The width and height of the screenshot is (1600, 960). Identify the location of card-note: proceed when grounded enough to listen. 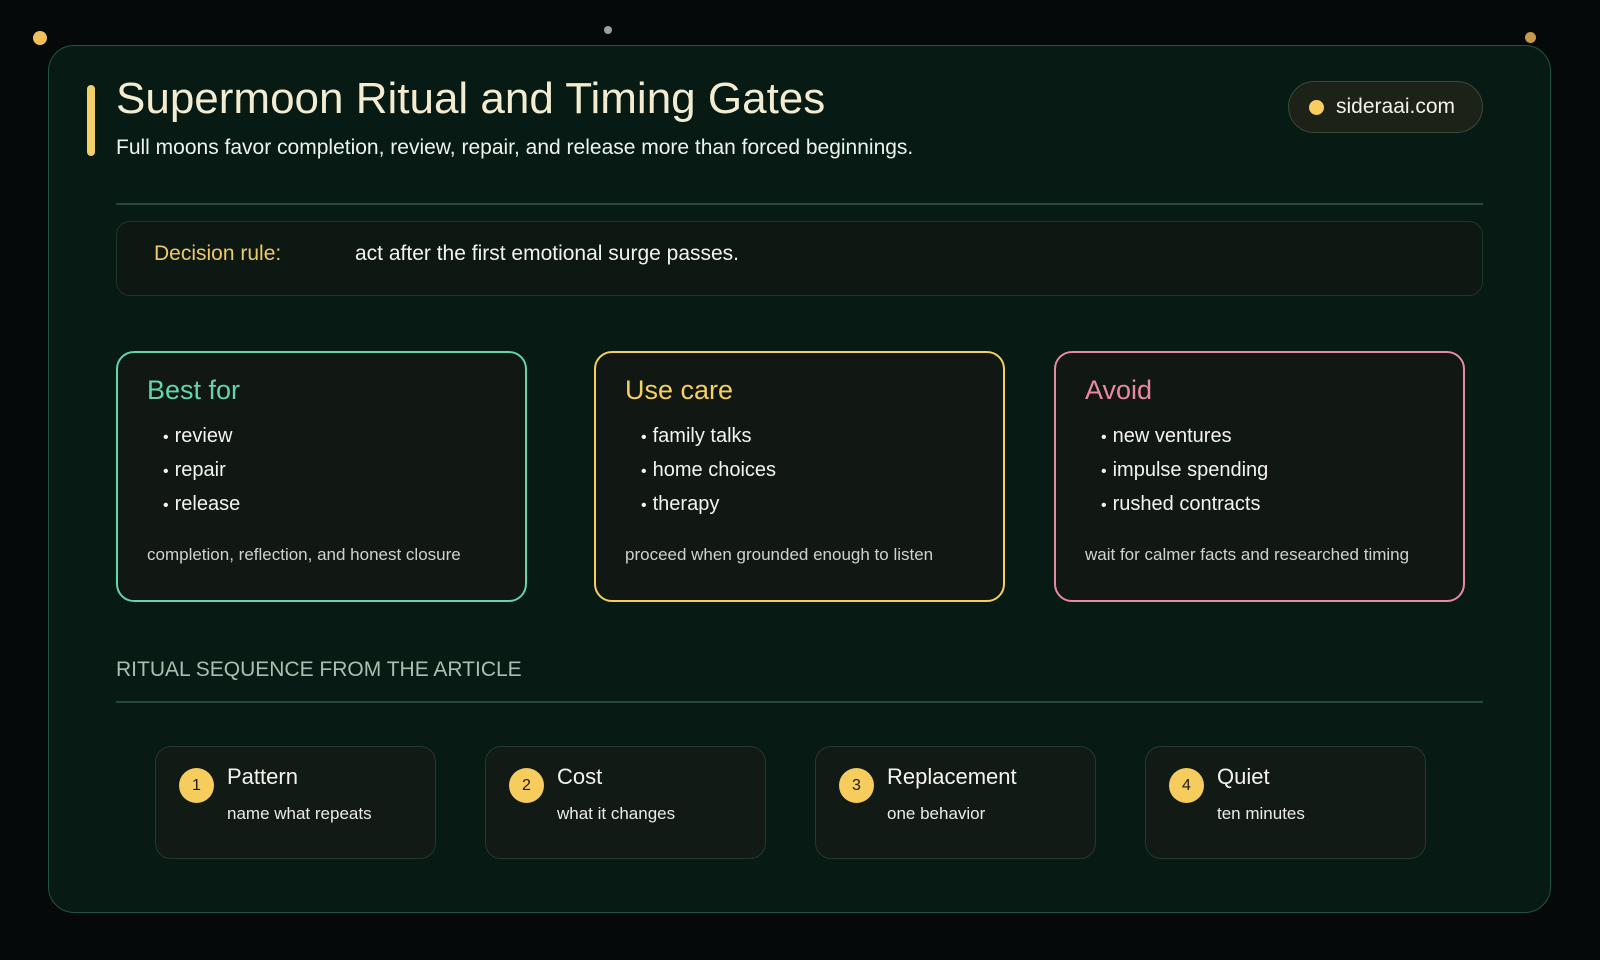
(779, 554).